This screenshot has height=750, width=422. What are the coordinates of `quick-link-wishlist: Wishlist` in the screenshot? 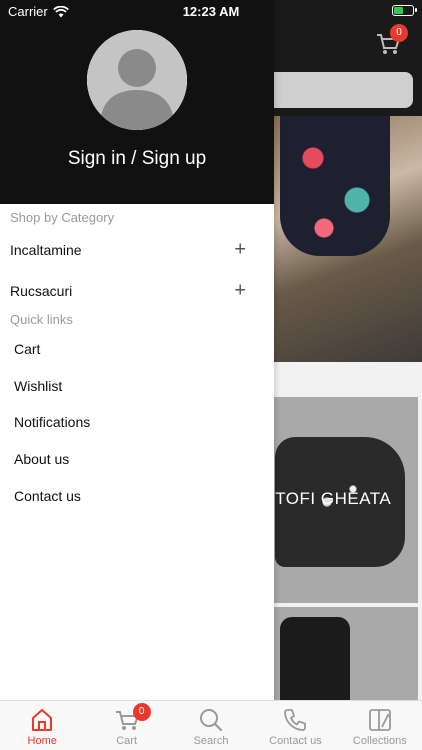 It's located at (137, 386).